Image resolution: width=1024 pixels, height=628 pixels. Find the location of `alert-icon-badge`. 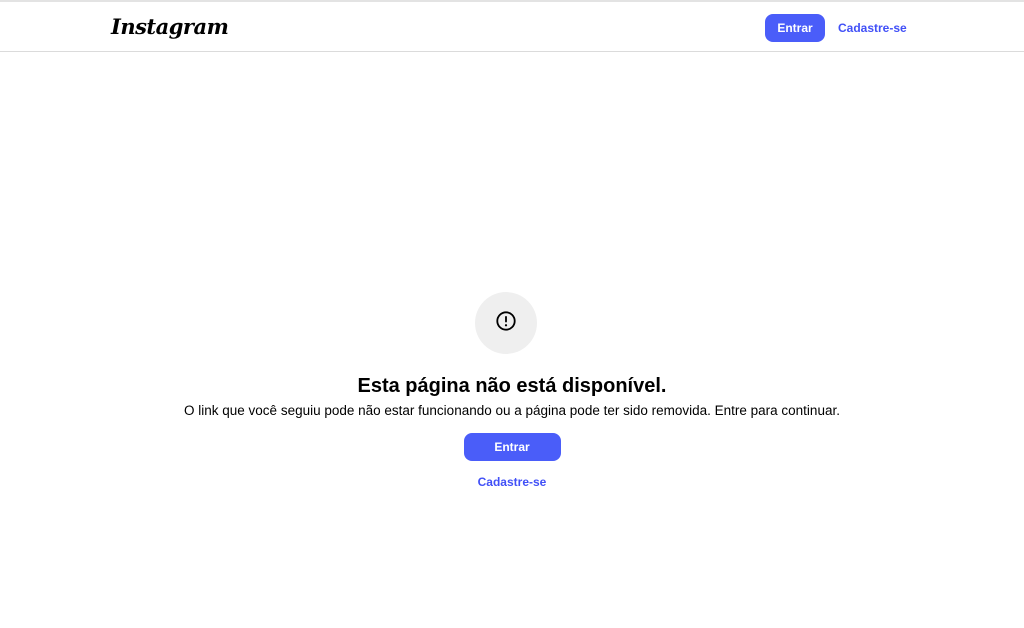

alert-icon-badge is located at coordinates (506, 323).